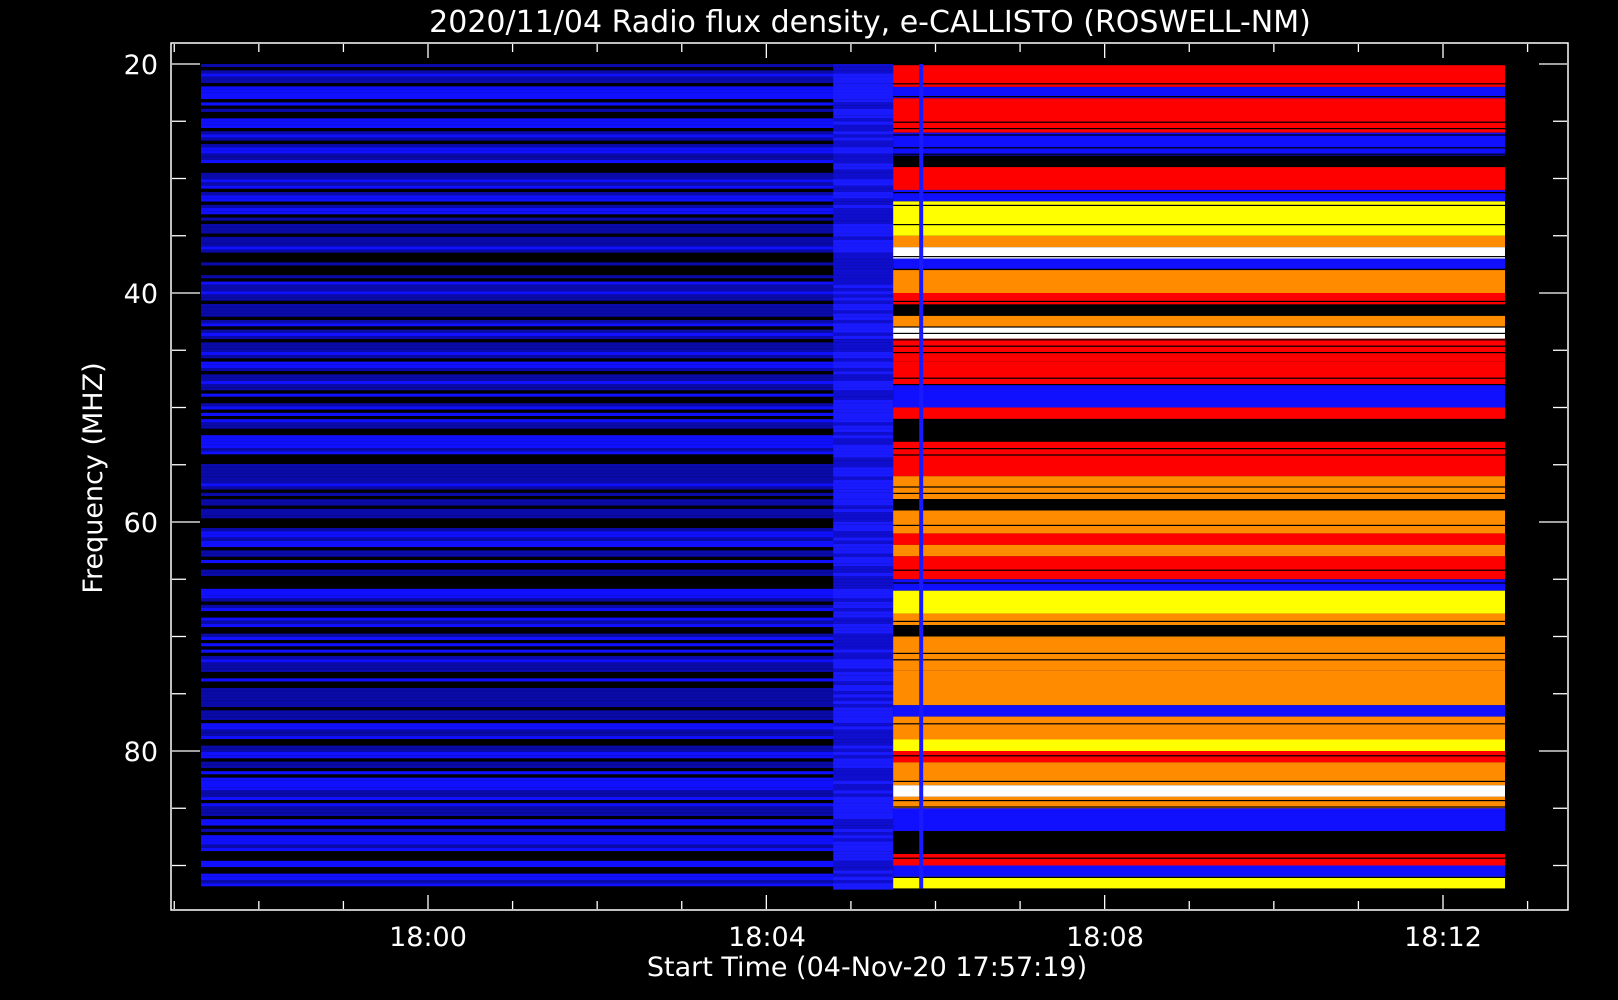  What do you see at coordinates (867, 967) in the screenshot?
I see `x-axis-label: Start Time (04-Nov-20 17:57:19)` at bounding box center [867, 967].